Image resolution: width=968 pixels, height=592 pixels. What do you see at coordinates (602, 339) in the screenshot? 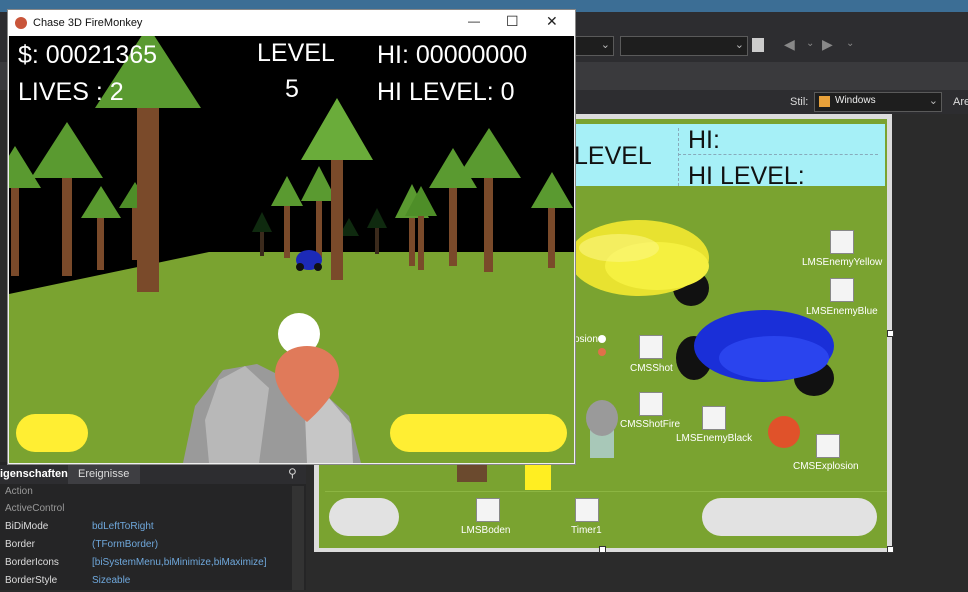
I see `shot-sphere` at bounding box center [602, 339].